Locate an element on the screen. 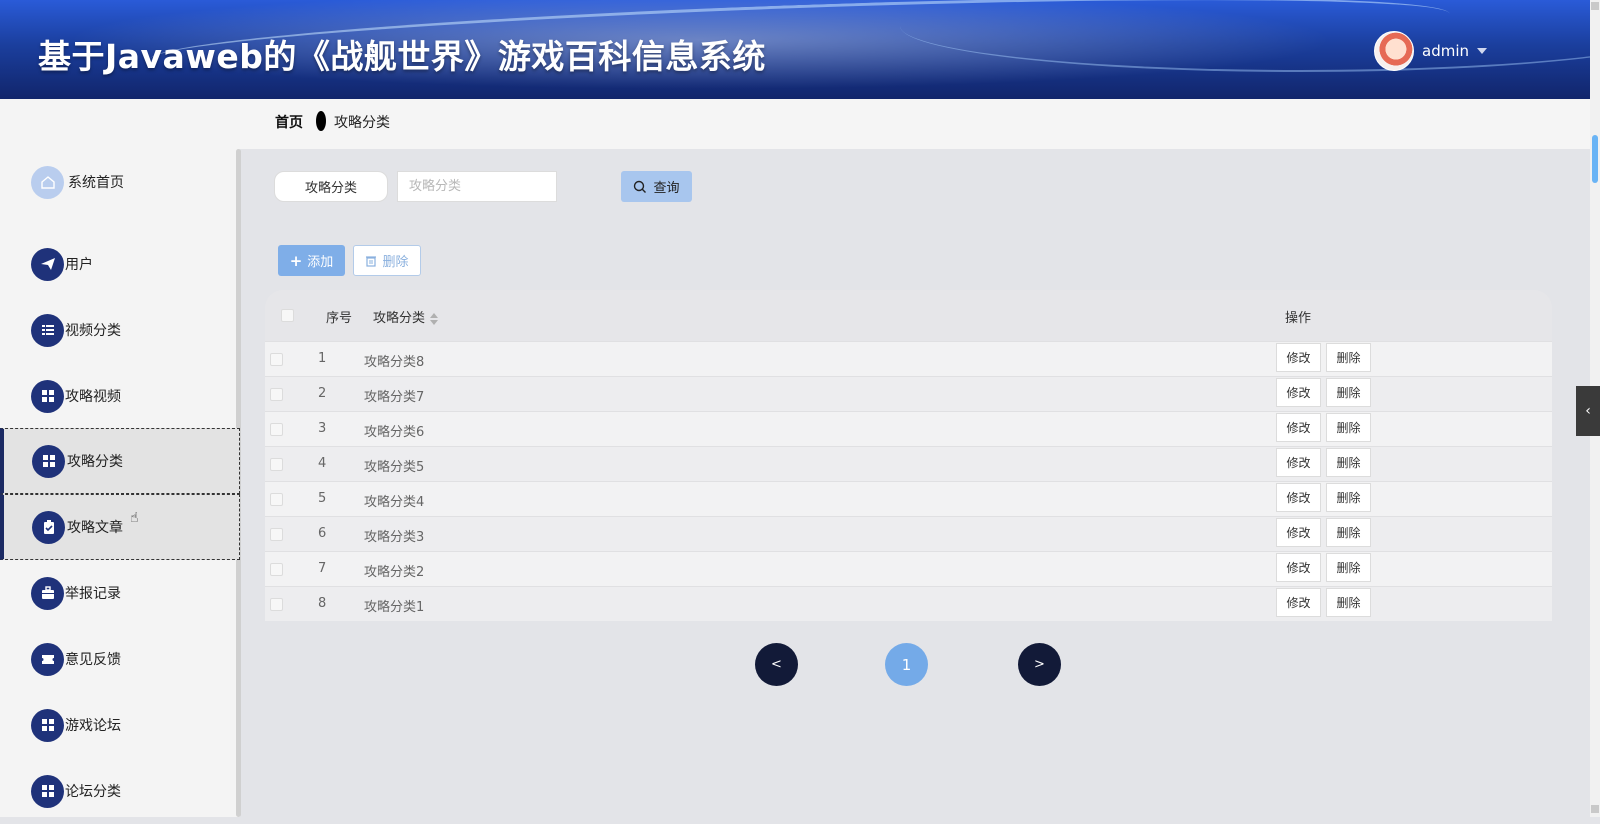 This screenshot has height=824, width=1600. trash-icon is located at coordinates (371, 261).